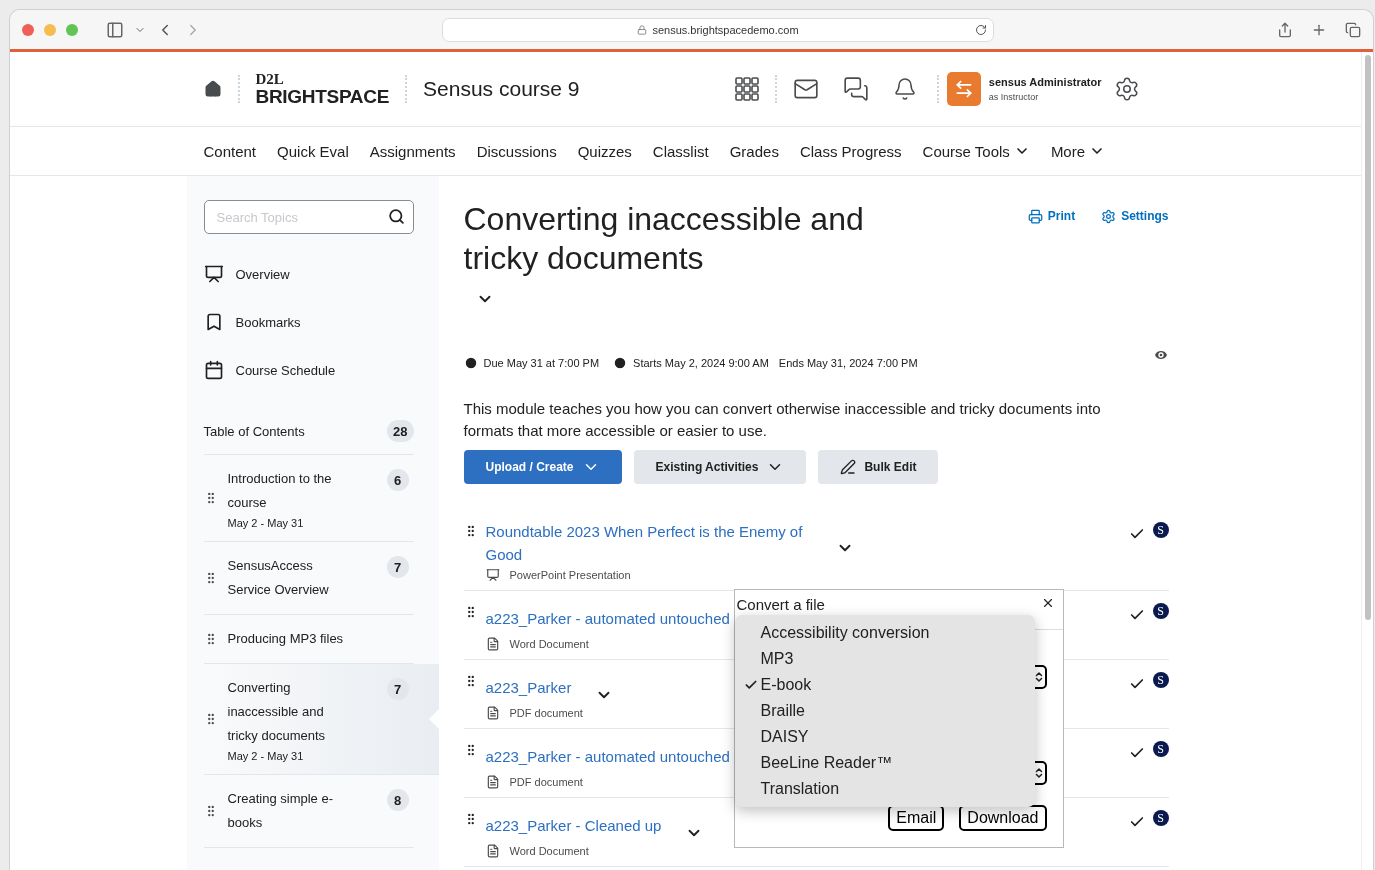 The width and height of the screenshot is (1375, 870). I want to click on nav-link: Course Tools, so click(976, 151).